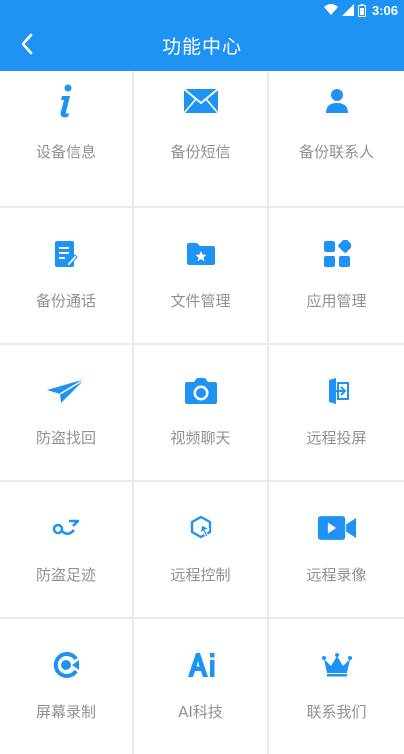  Describe the element at coordinates (201, 528) in the screenshot. I see `remote-control-icon` at that location.